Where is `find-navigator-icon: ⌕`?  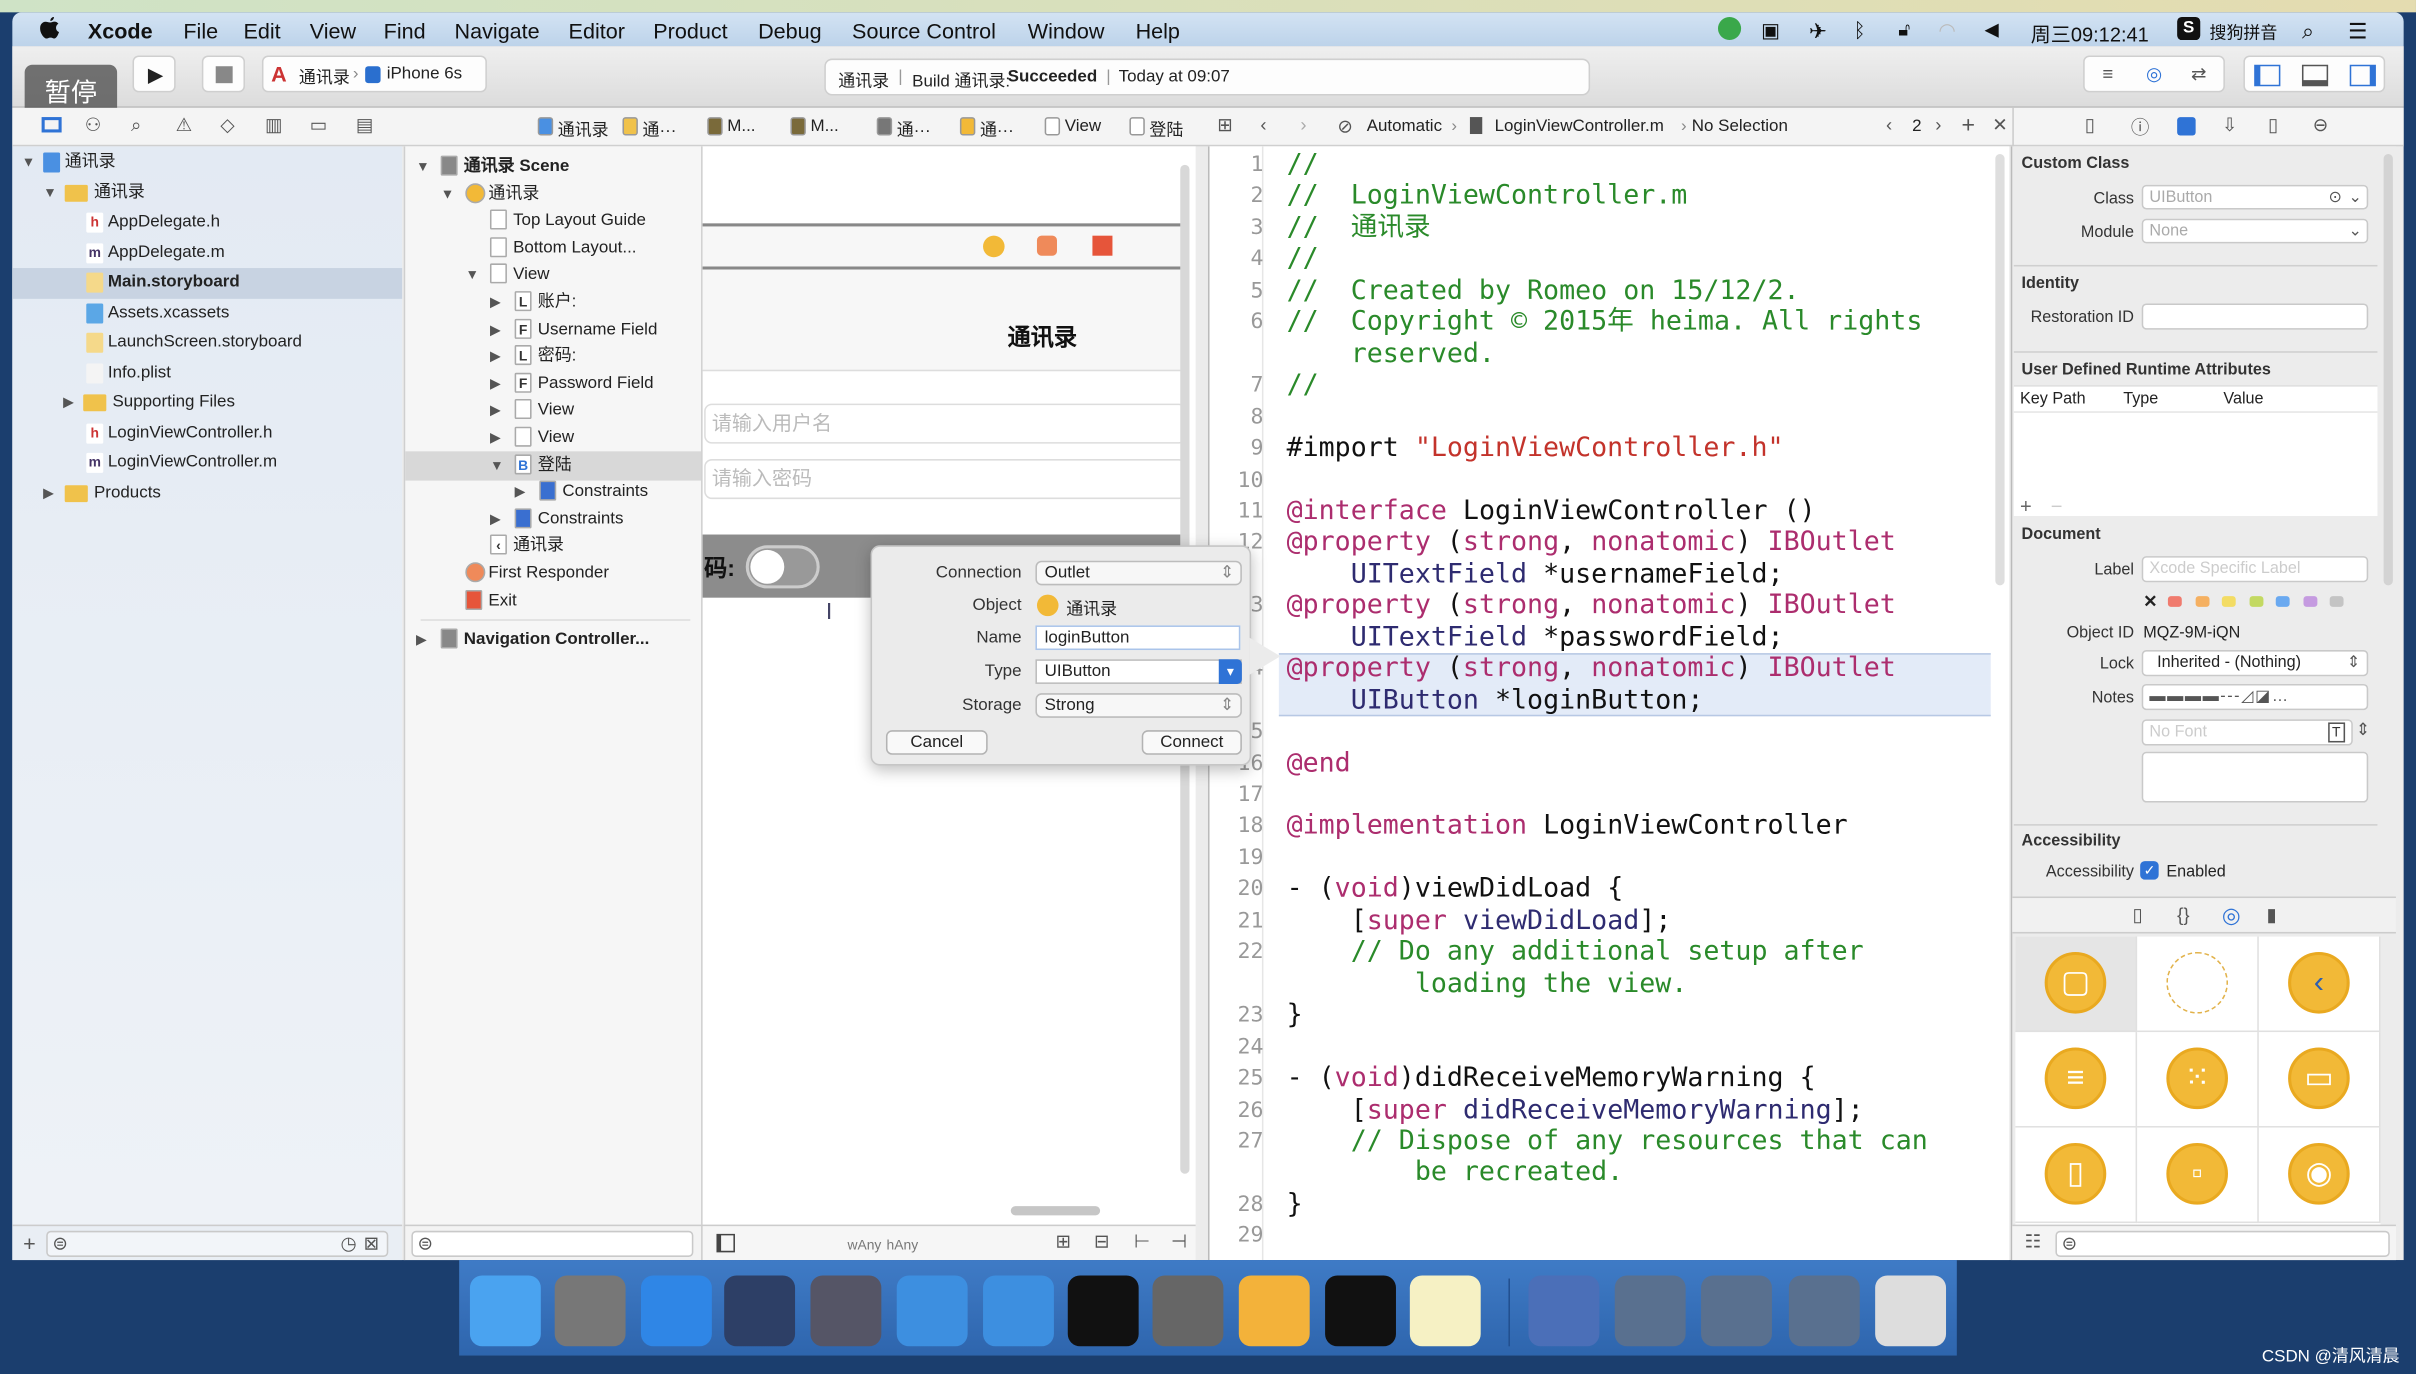
find-navigator-icon: ⌕ is located at coordinates (136, 125).